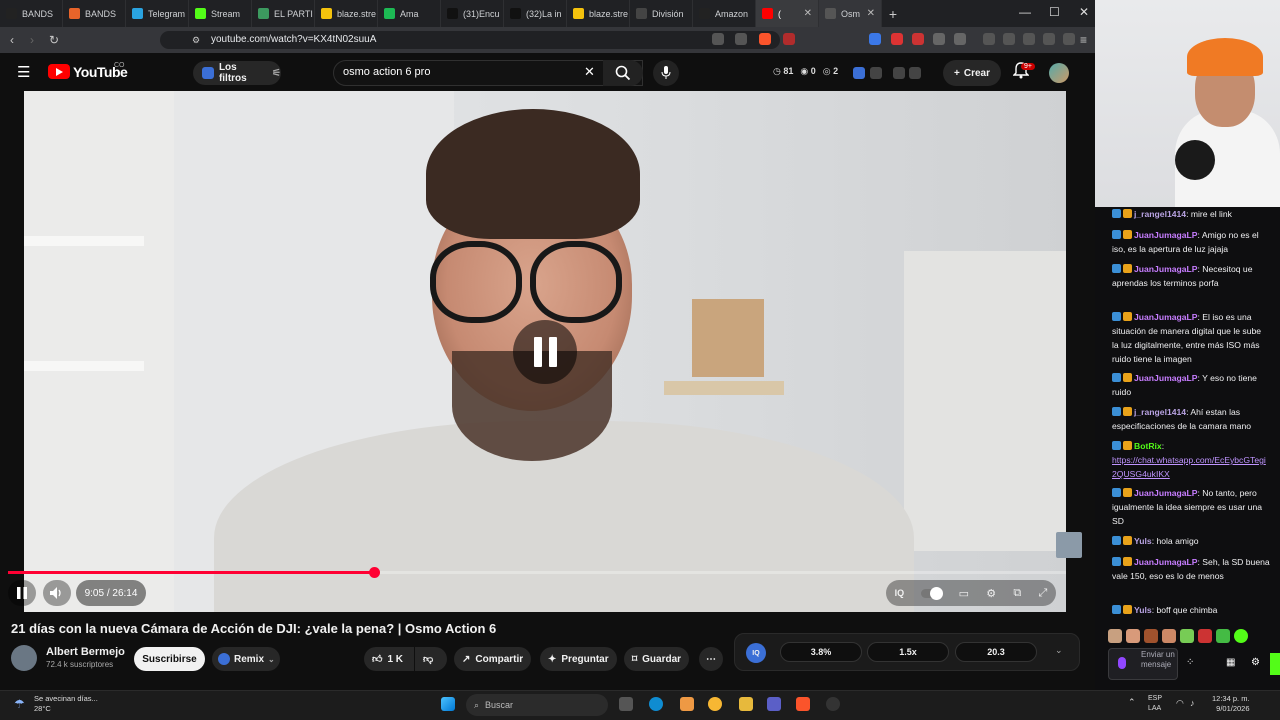 The image size is (1280, 720). What do you see at coordinates (859, 73) in the screenshot?
I see `iq-icon` at bounding box center [859, 73].